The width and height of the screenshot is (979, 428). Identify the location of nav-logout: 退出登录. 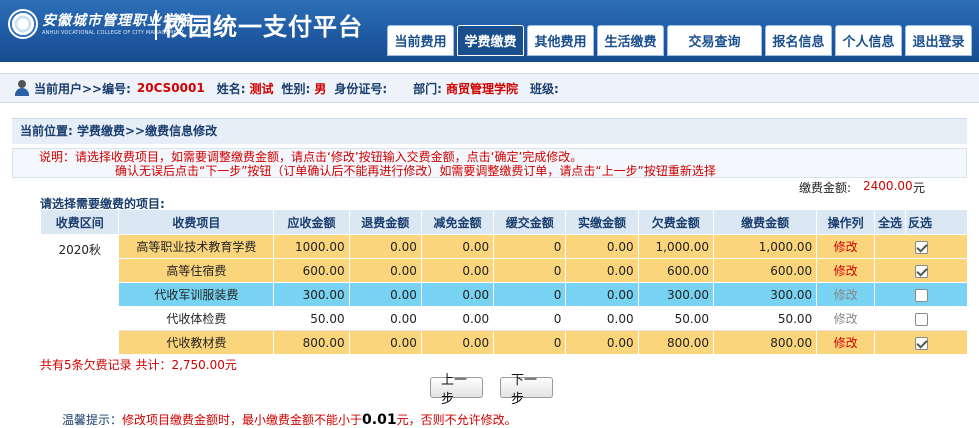
(938, 40).